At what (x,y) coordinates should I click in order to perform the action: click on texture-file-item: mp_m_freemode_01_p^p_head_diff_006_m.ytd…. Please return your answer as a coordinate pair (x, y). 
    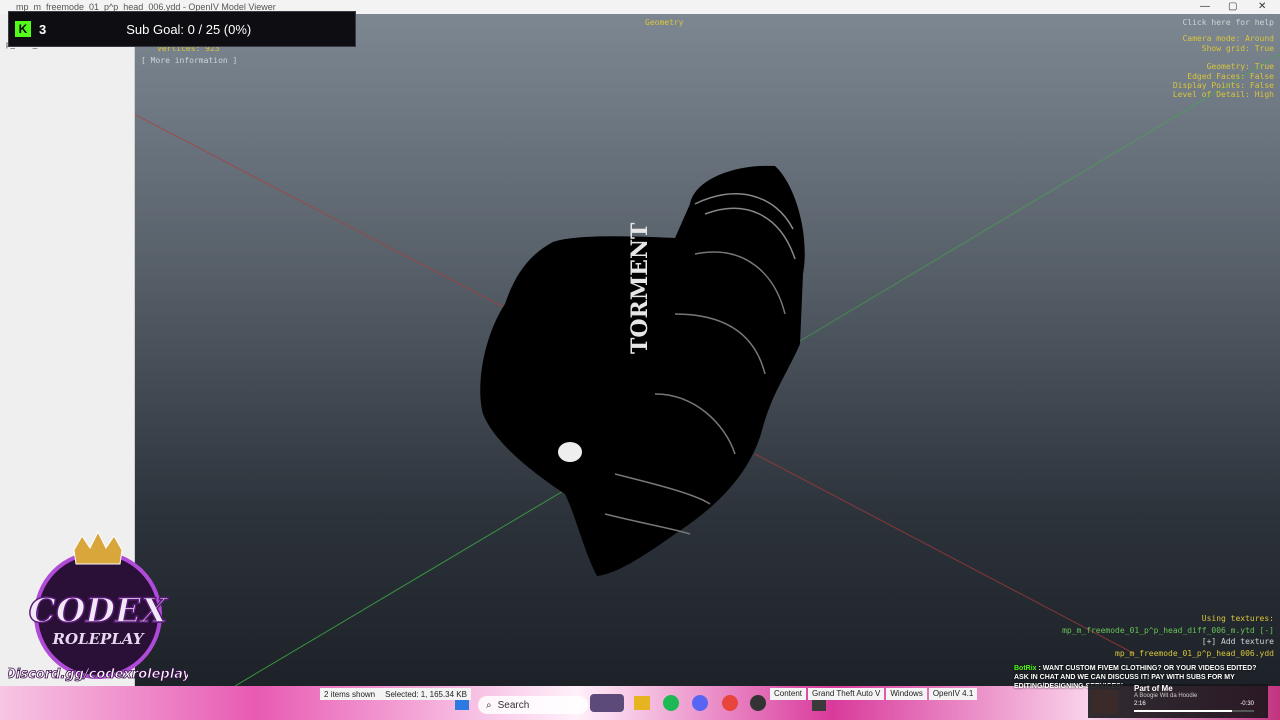
    Looking at the image, I should click on (1168, 631).